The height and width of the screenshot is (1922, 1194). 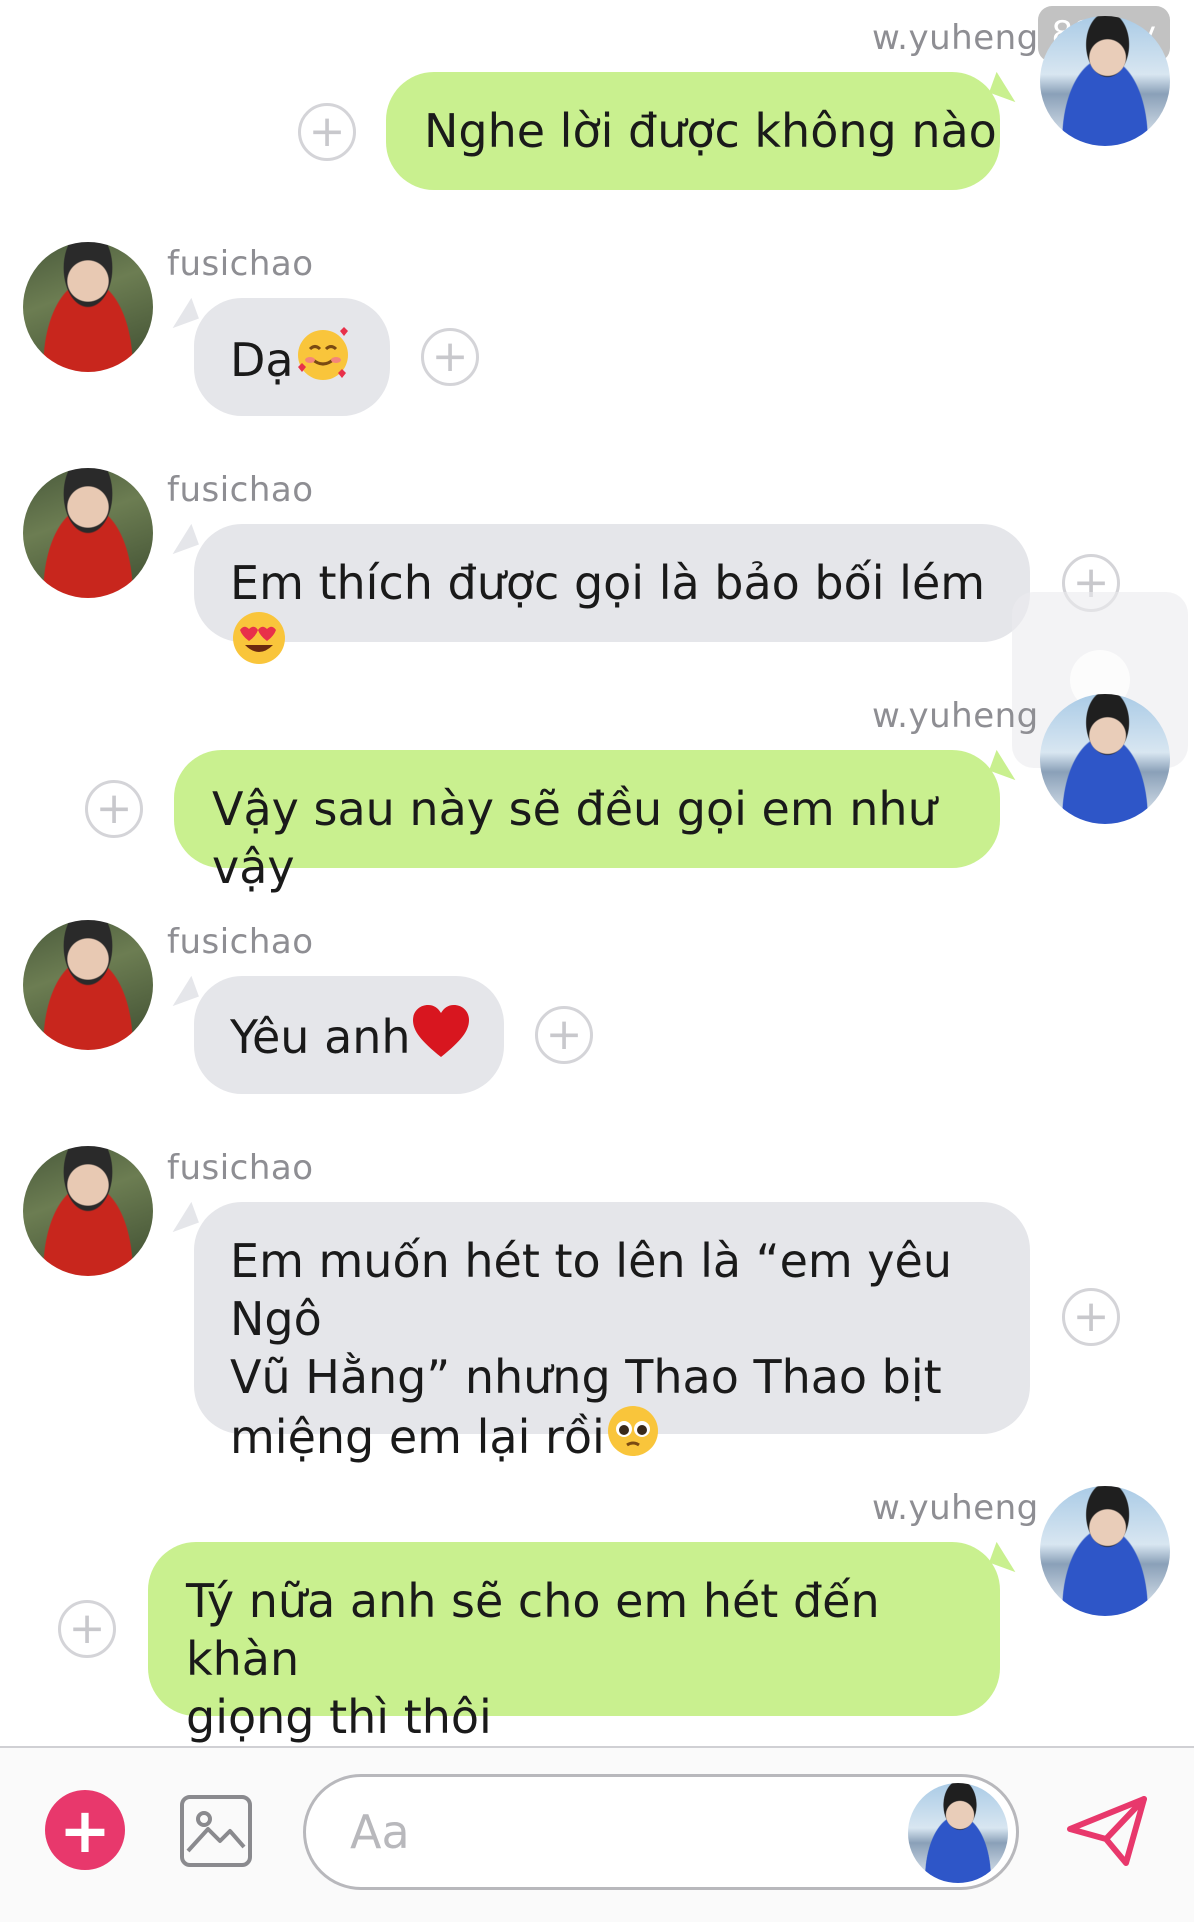 What do you see at coordinates (710, 131) in the screenshot?
I see `message-text: Nghe lời được không nào` at bounding box center [710, 131].